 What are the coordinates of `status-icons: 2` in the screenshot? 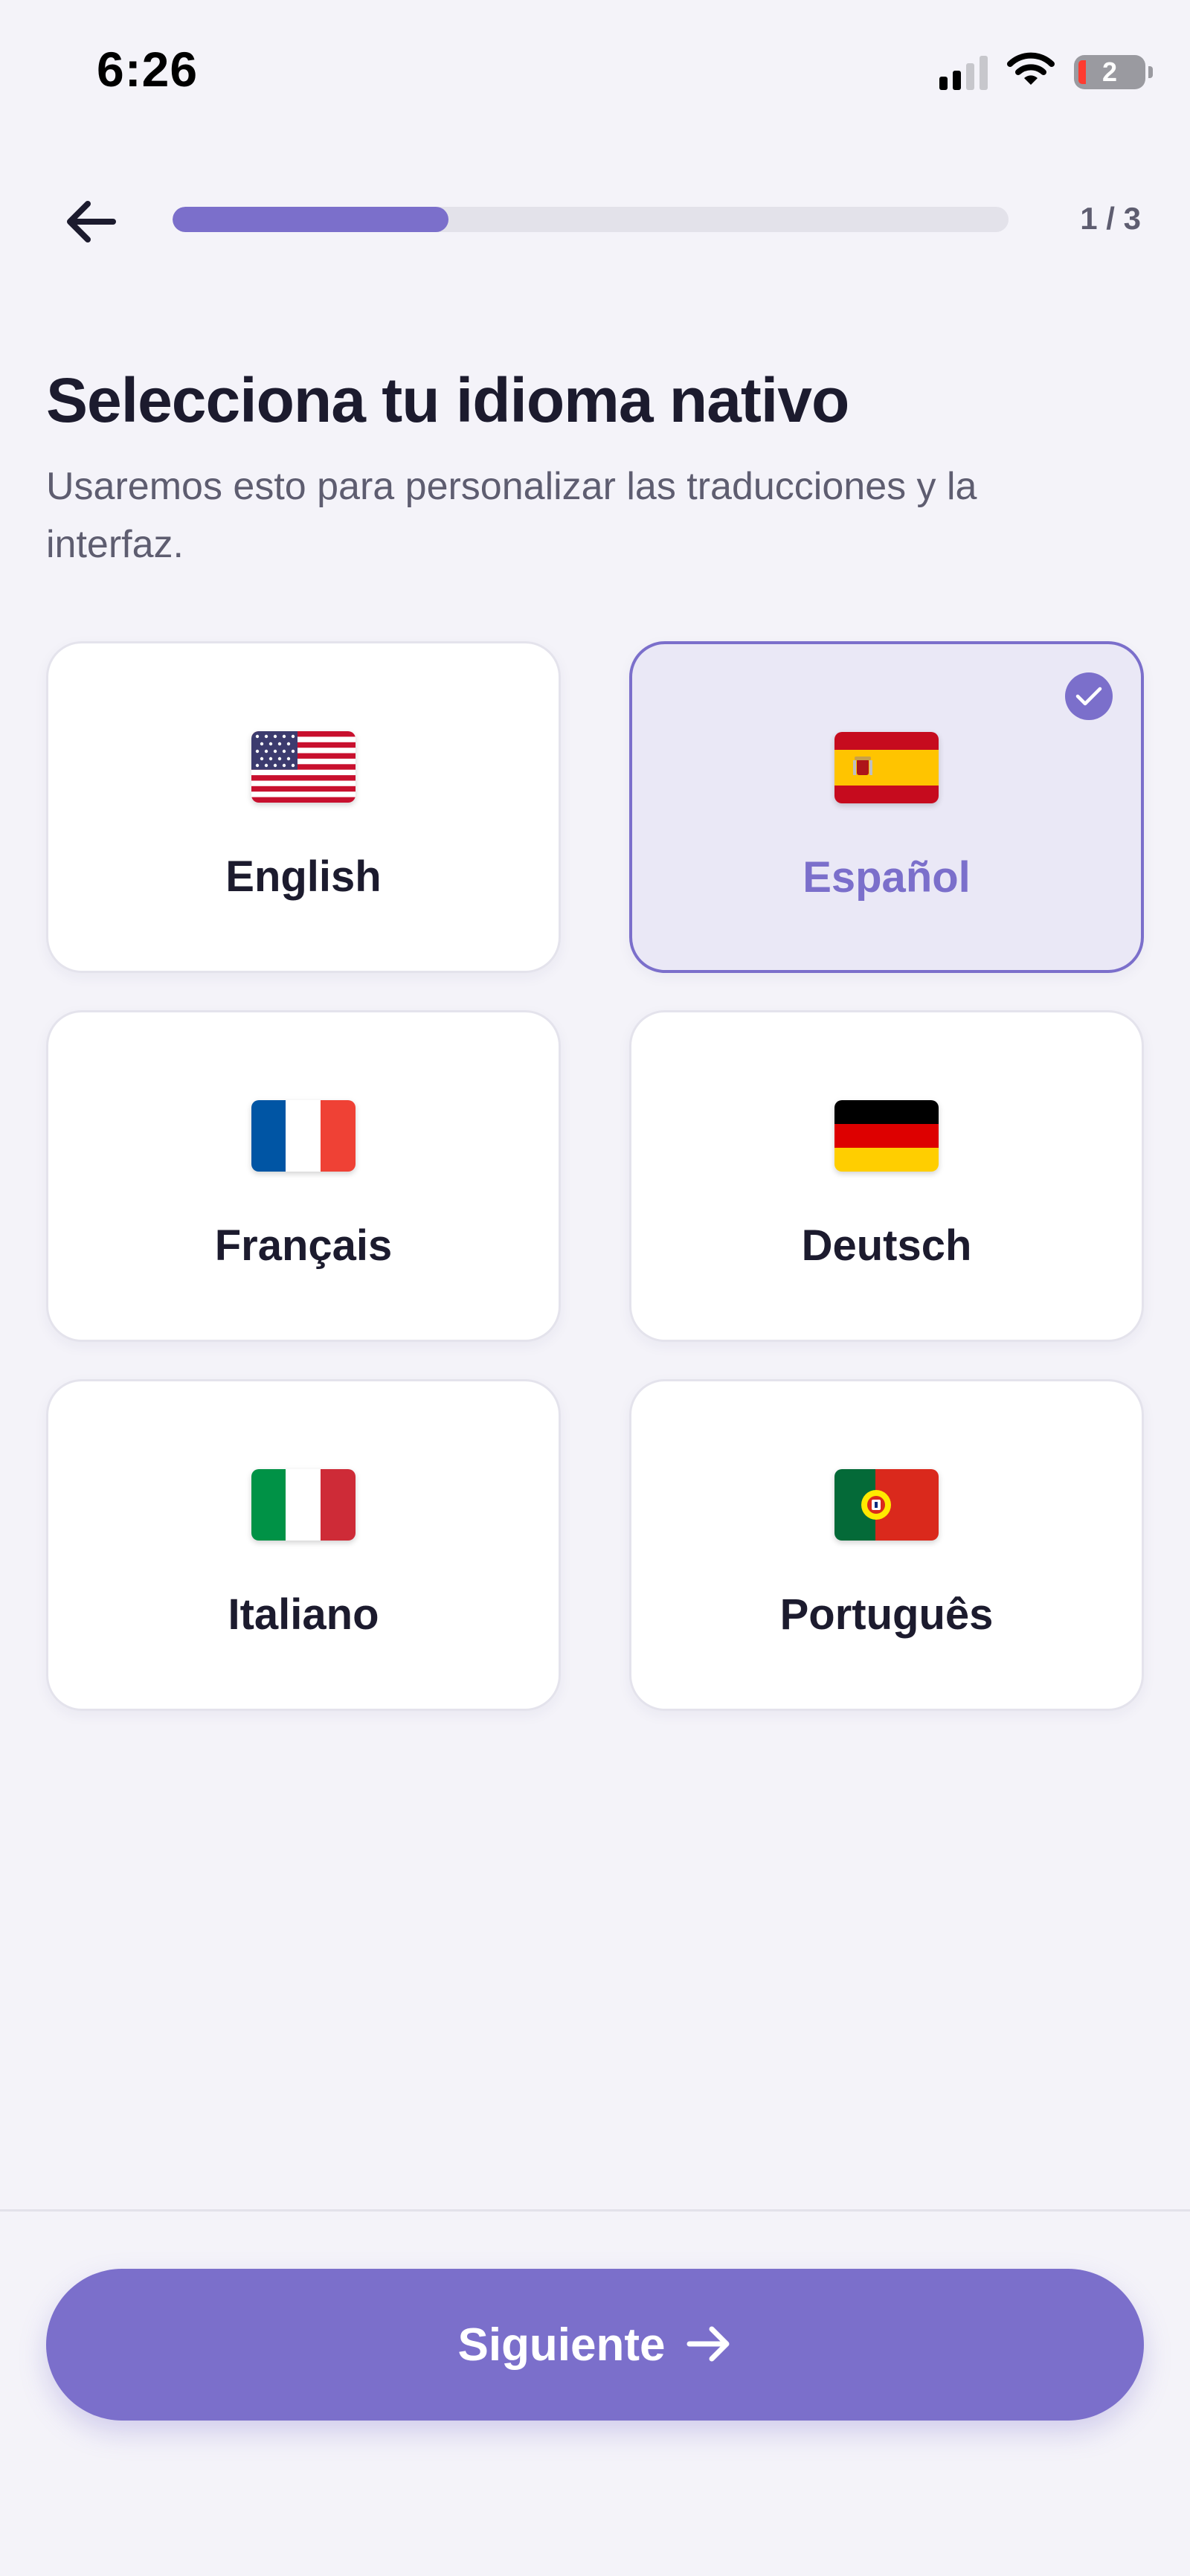 It's located at (1046, 71).